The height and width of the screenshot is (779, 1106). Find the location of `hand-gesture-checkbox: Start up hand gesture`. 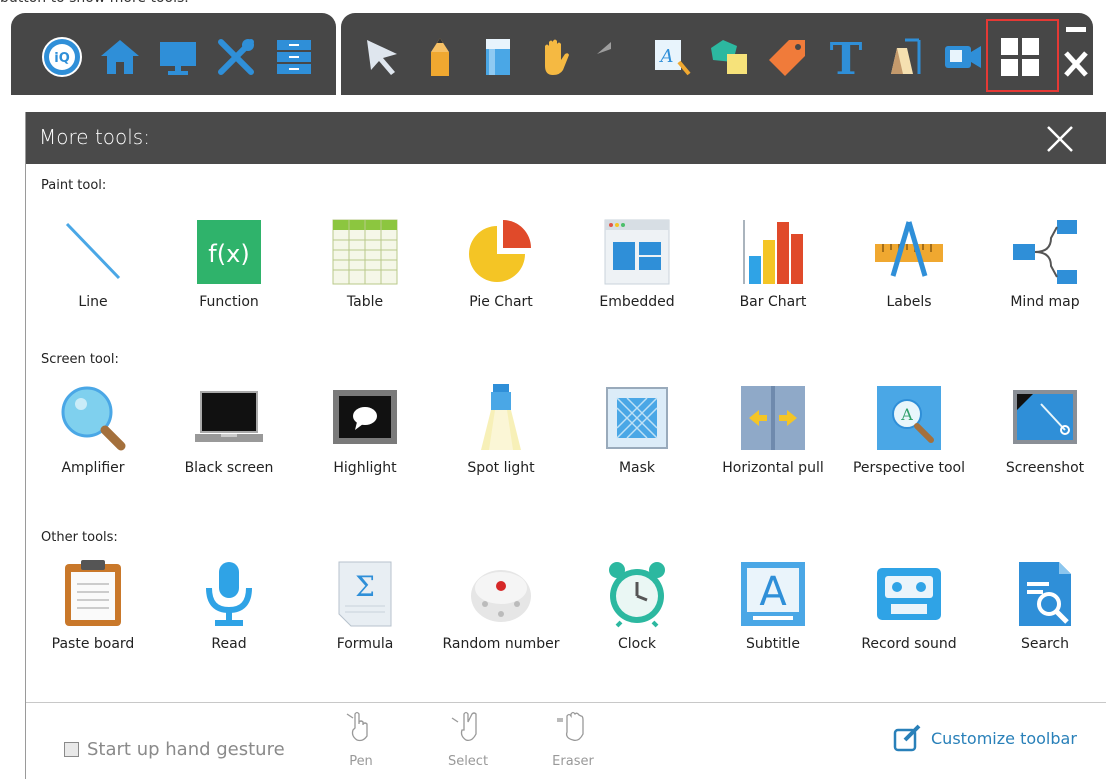

hand-gesture-checkbox: Start up hand gesture is located at coordinates (174, 749).